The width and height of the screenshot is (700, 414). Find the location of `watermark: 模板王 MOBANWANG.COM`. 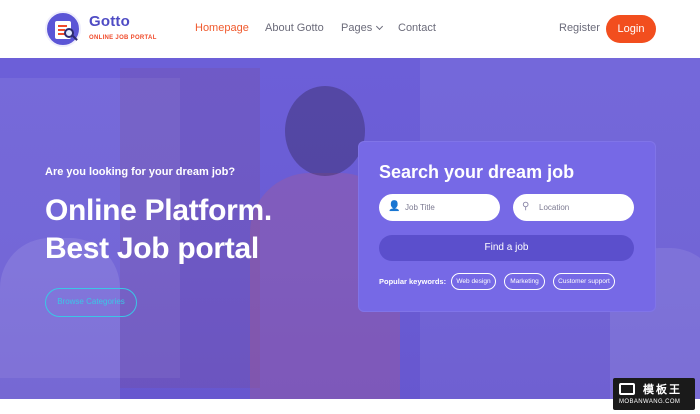

watermark: 模板王 MOBANWANG.COM is located at coordinates (654, 394).